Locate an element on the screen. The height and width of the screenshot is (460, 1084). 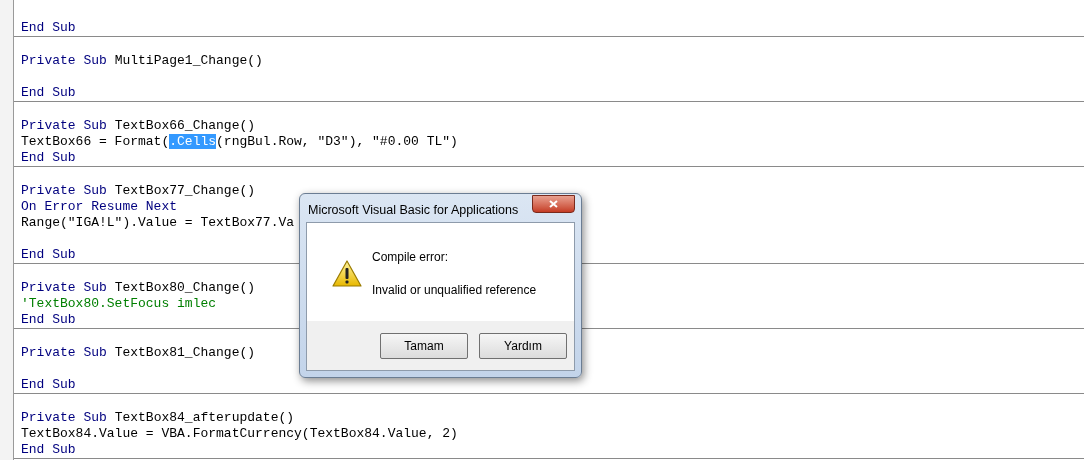
error-heading: Compile error: is located at coordinates (411, 257).